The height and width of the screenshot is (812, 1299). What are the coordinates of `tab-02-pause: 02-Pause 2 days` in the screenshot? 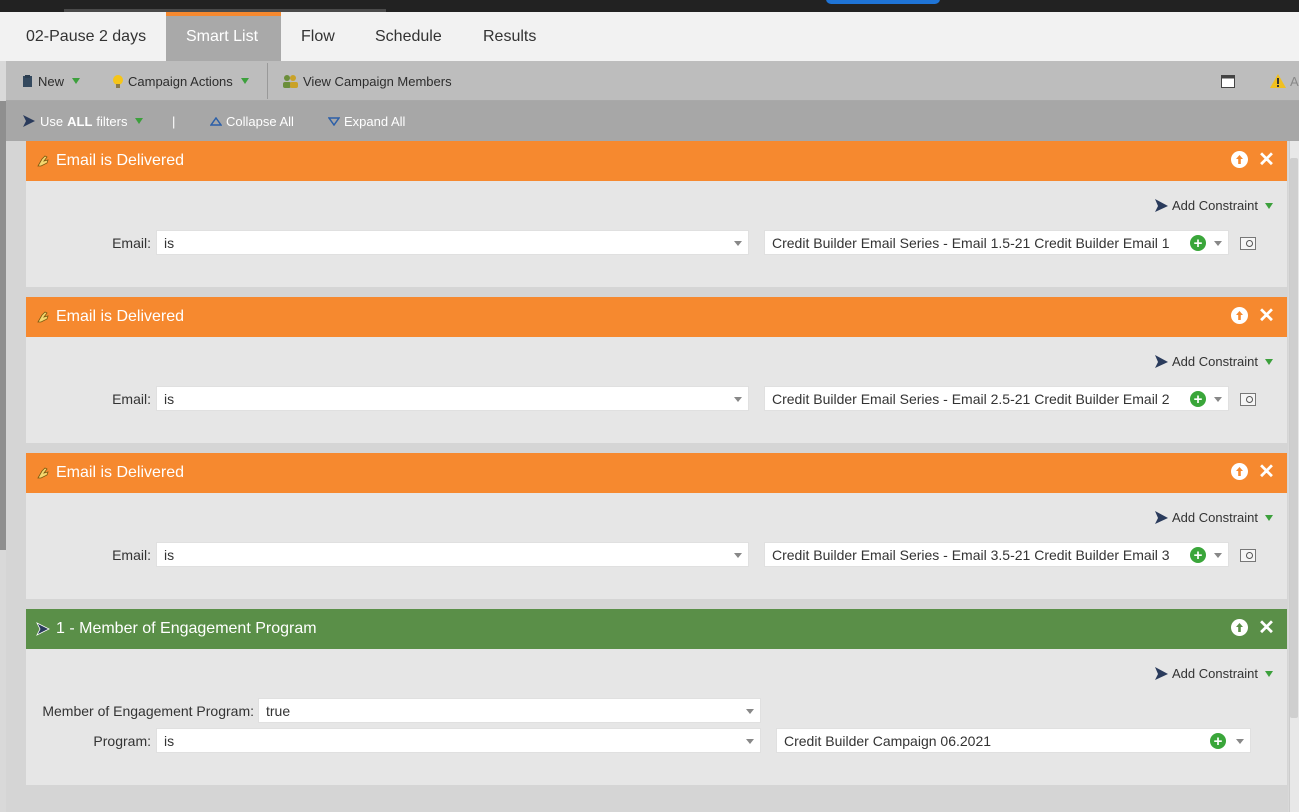 It's located at (86, 36).